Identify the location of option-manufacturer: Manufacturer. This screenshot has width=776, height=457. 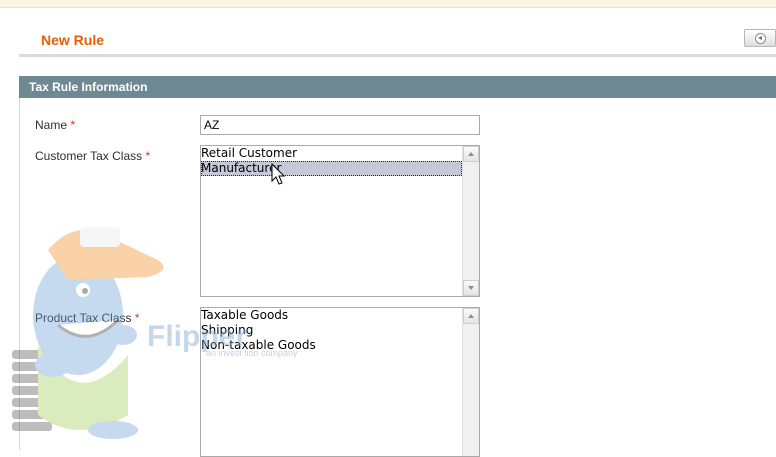
(331, 168).